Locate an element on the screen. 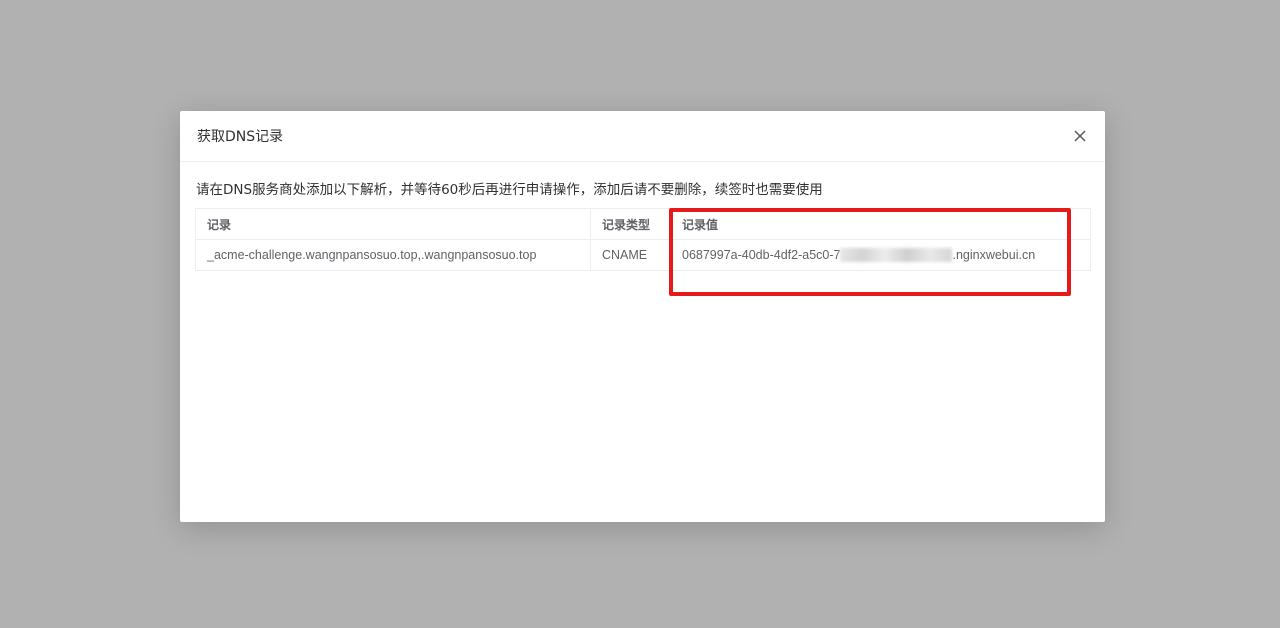 This screenshot has height=628, width=1280. table-header-row: 记录 记录类型 记录值 is located at coordinates (643, 224).